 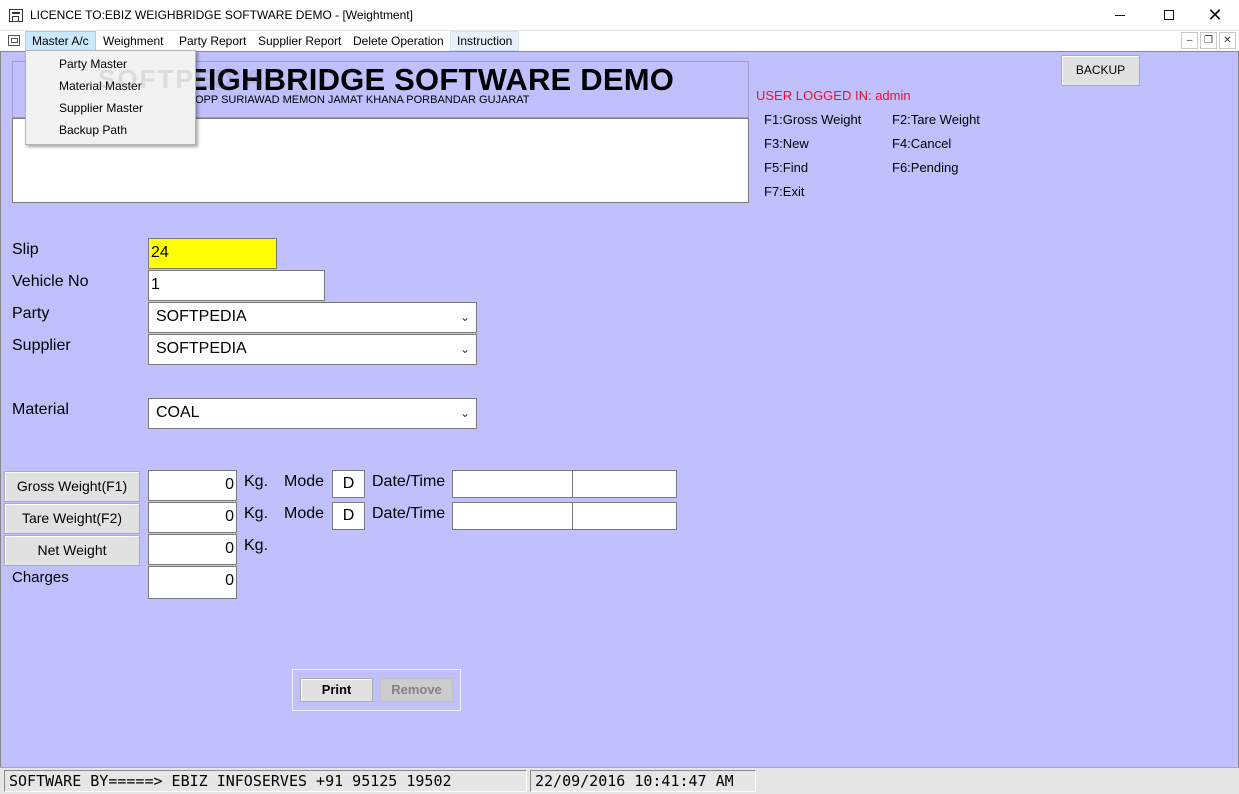 What do you see at coordinates (192, 582) in the screenshot?
I see `charges-input: 0` at bounding box center [192, 582].